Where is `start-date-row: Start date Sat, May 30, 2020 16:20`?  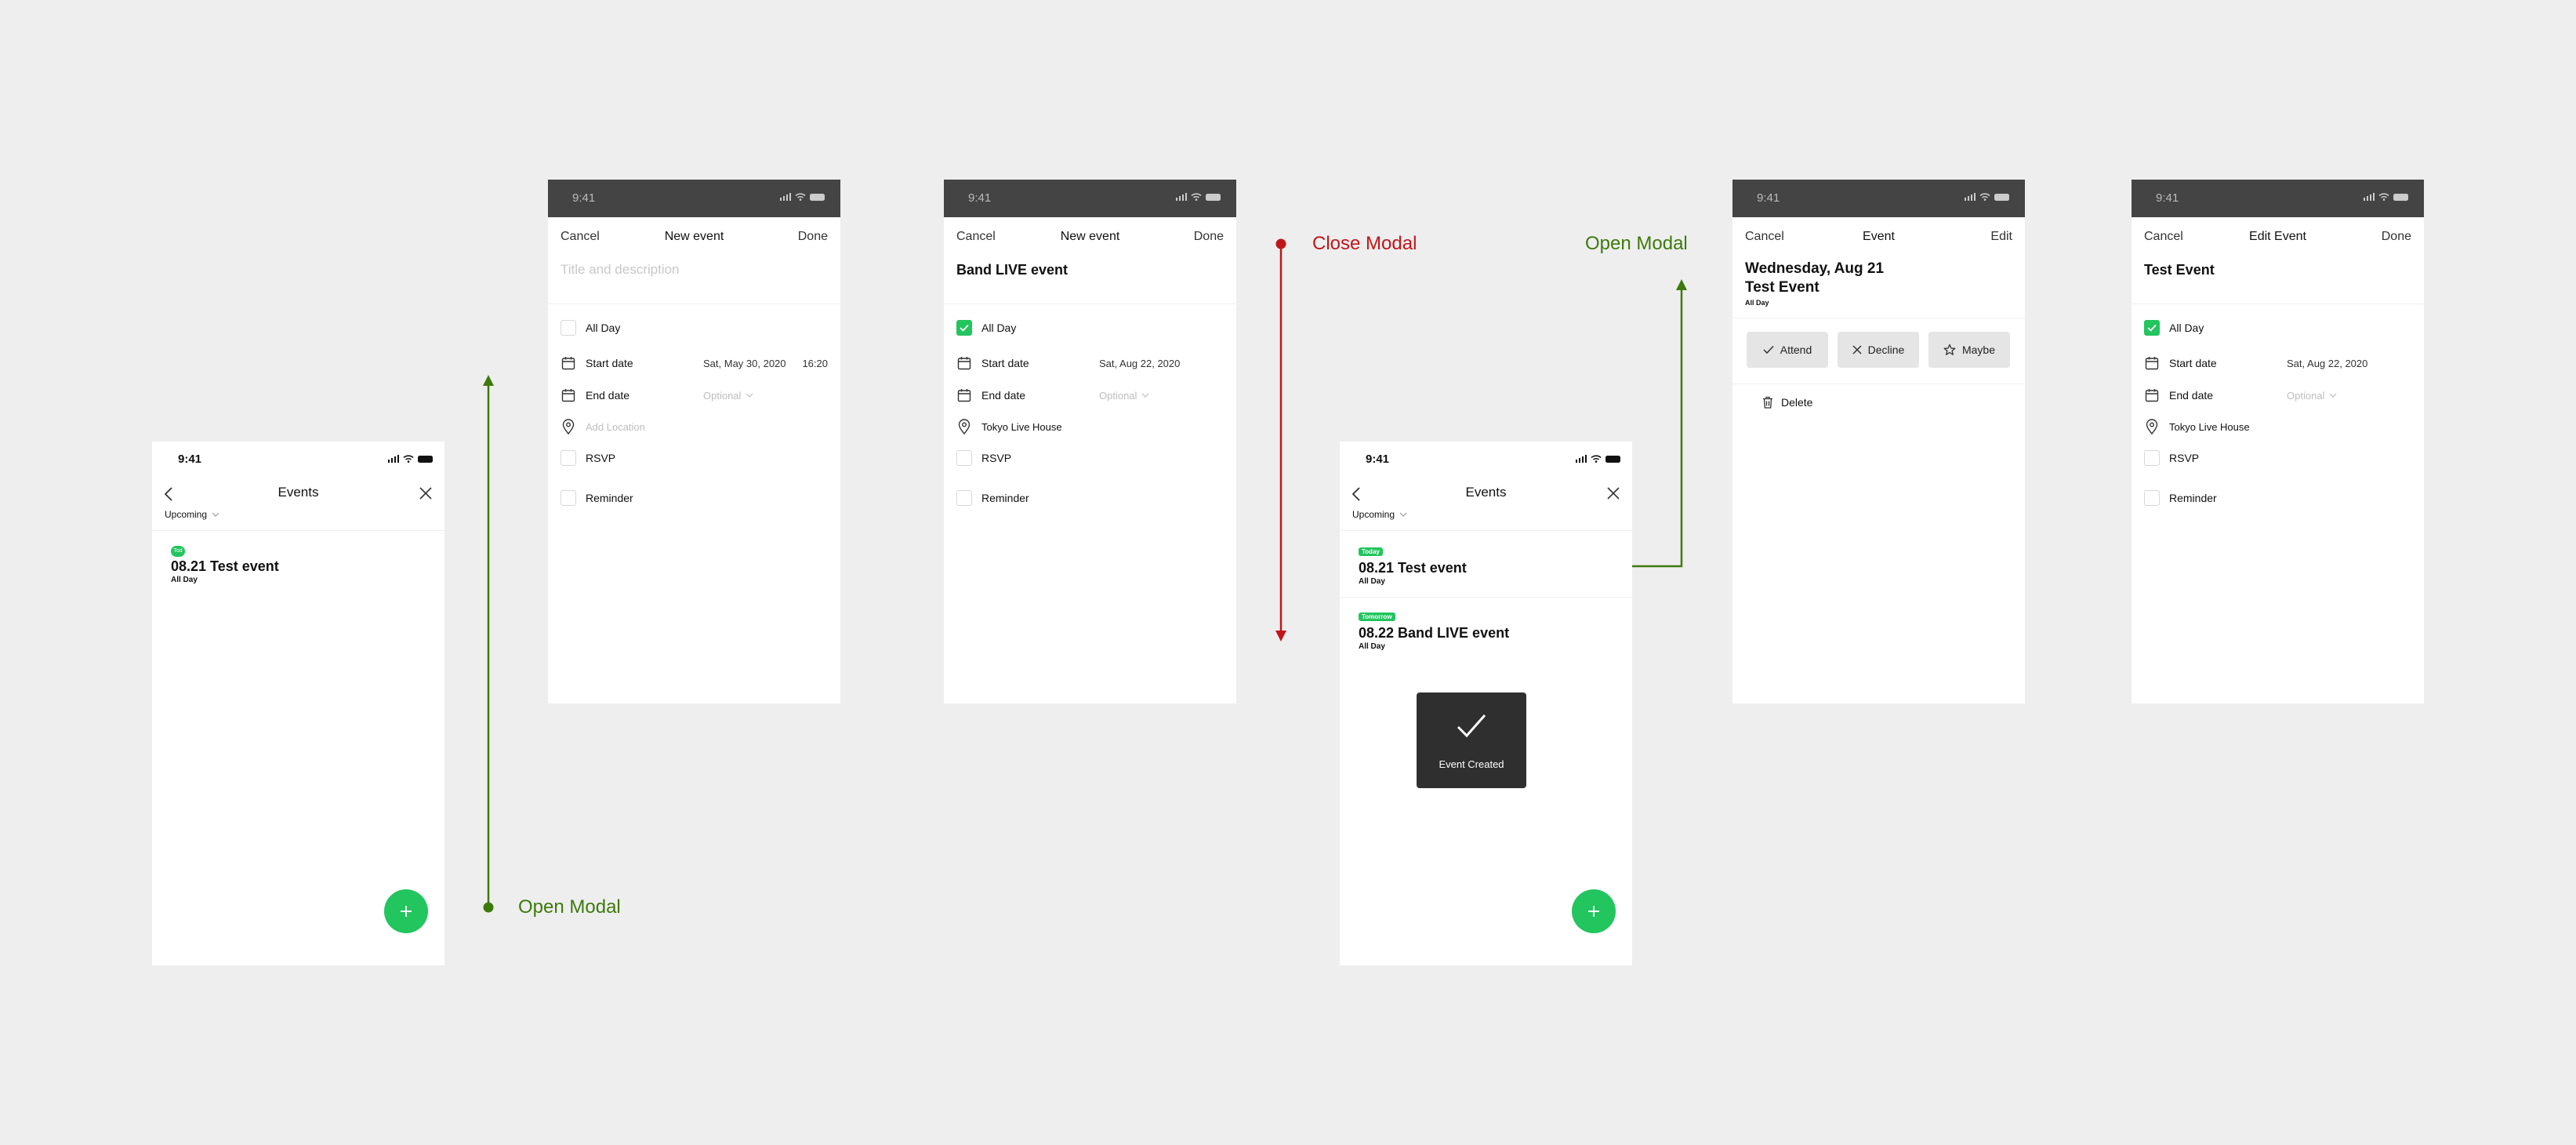
start-date-row: Start date Sat, May 30, 2020 16:20 is located at coordinates (694, 363).